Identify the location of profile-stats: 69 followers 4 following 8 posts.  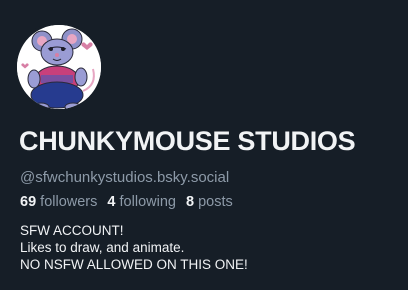
(129, 202).